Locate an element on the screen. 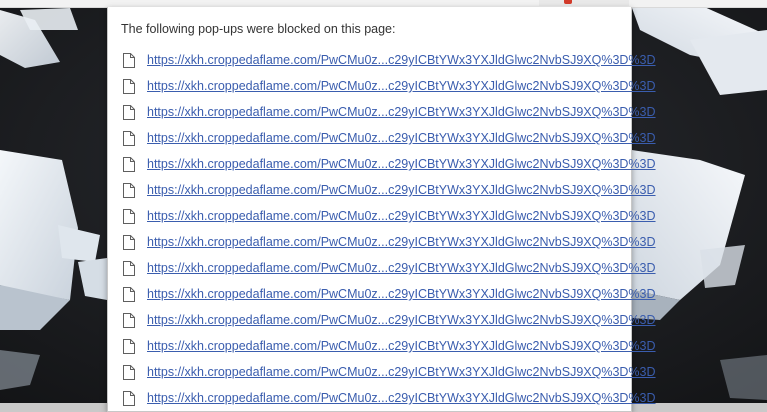 The height and width of the screenshot is (412, 767). blocked-popup-badge-icon is located at coordinates (568, 2).